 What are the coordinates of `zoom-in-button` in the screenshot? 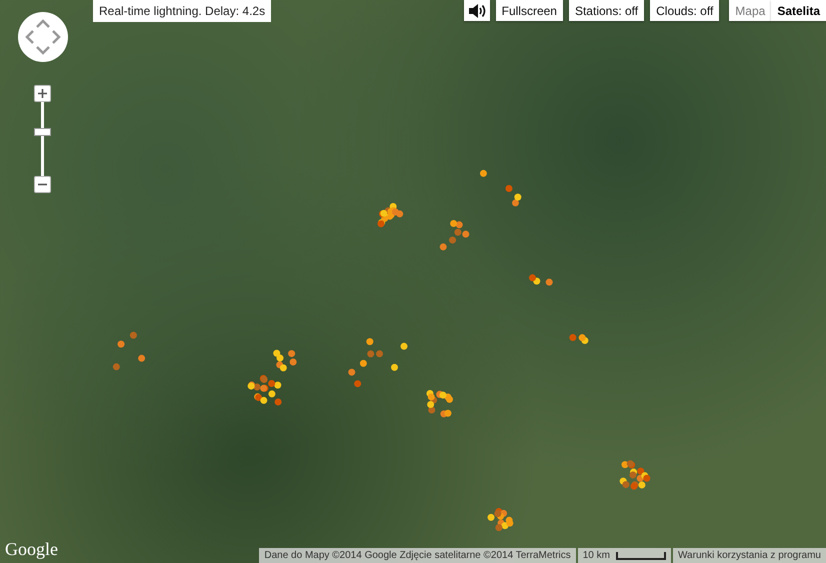 It's located at (42, 93).